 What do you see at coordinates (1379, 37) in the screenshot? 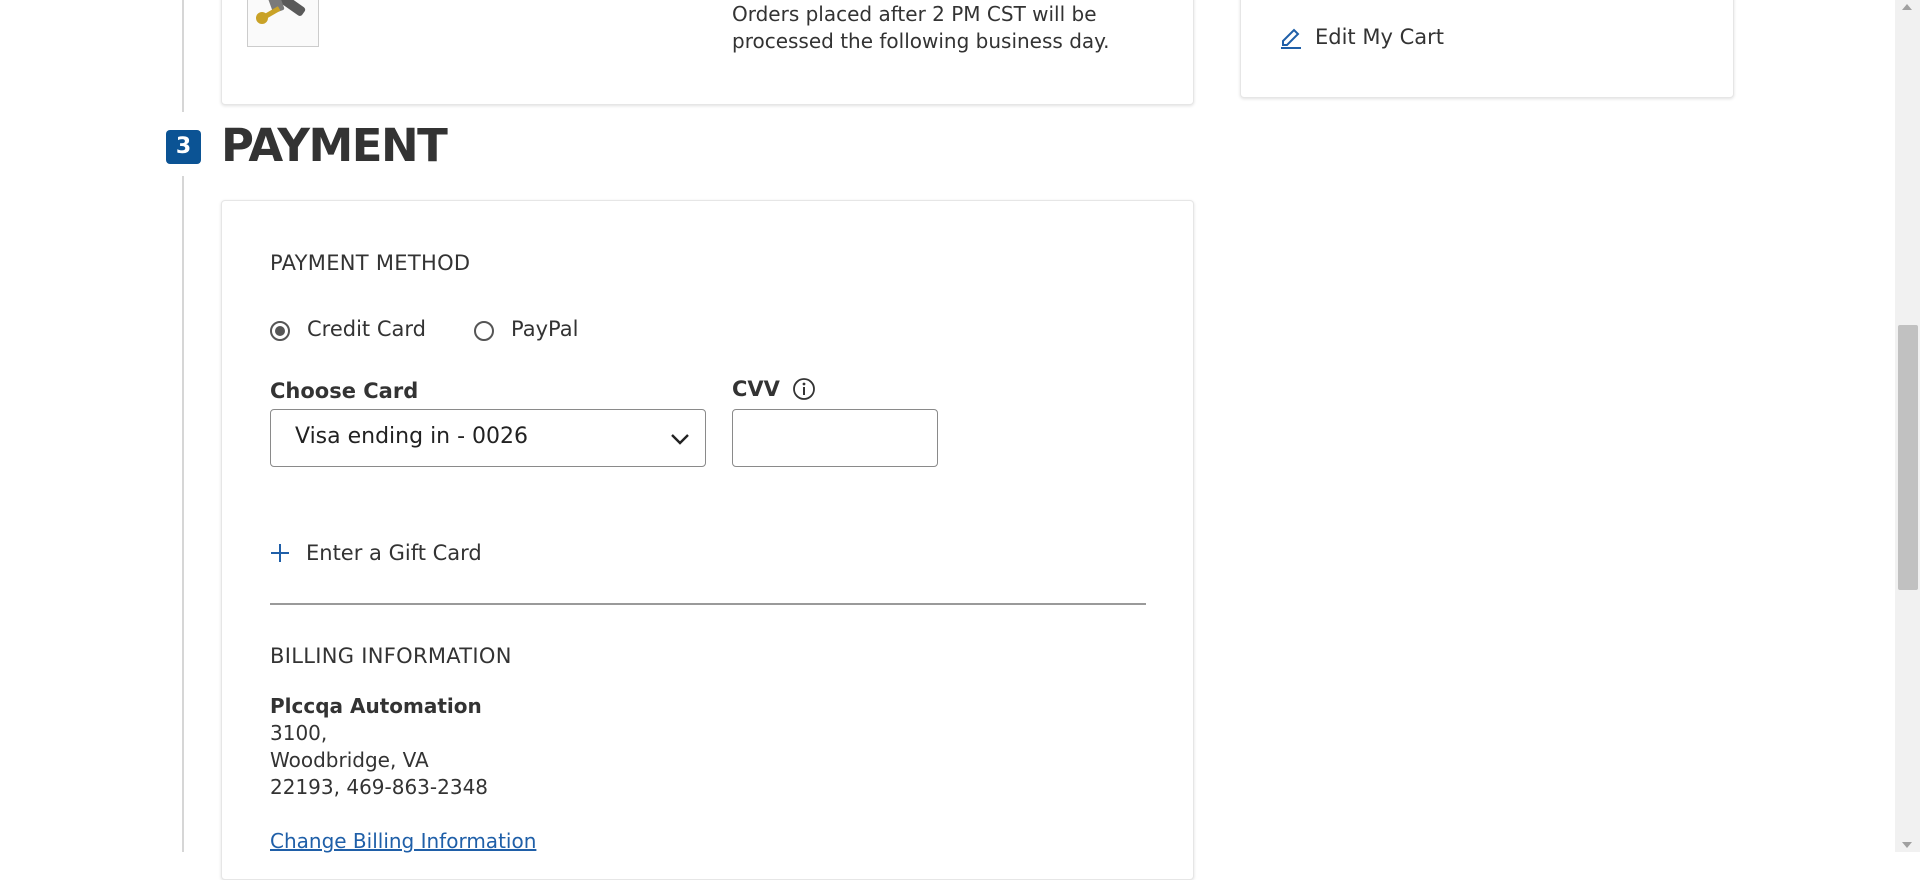
I see `edit-cart-label: Edit My Cart` at bounding box center [1379, 37].